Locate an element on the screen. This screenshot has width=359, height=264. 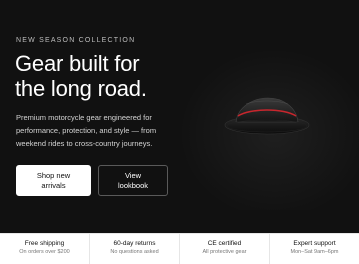
view-lookbook-label-line2: lookbook is located at coordinates (133, 185).